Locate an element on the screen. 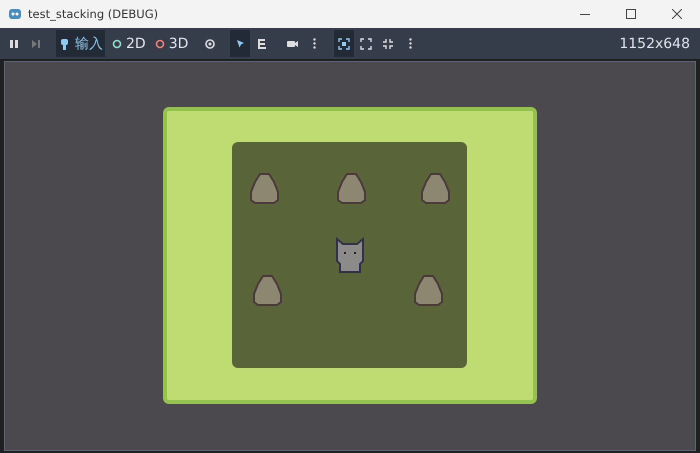 Image resolution: width=700 pixels, height=453 pixels. expand-icon is located at coordinates (366, 44).